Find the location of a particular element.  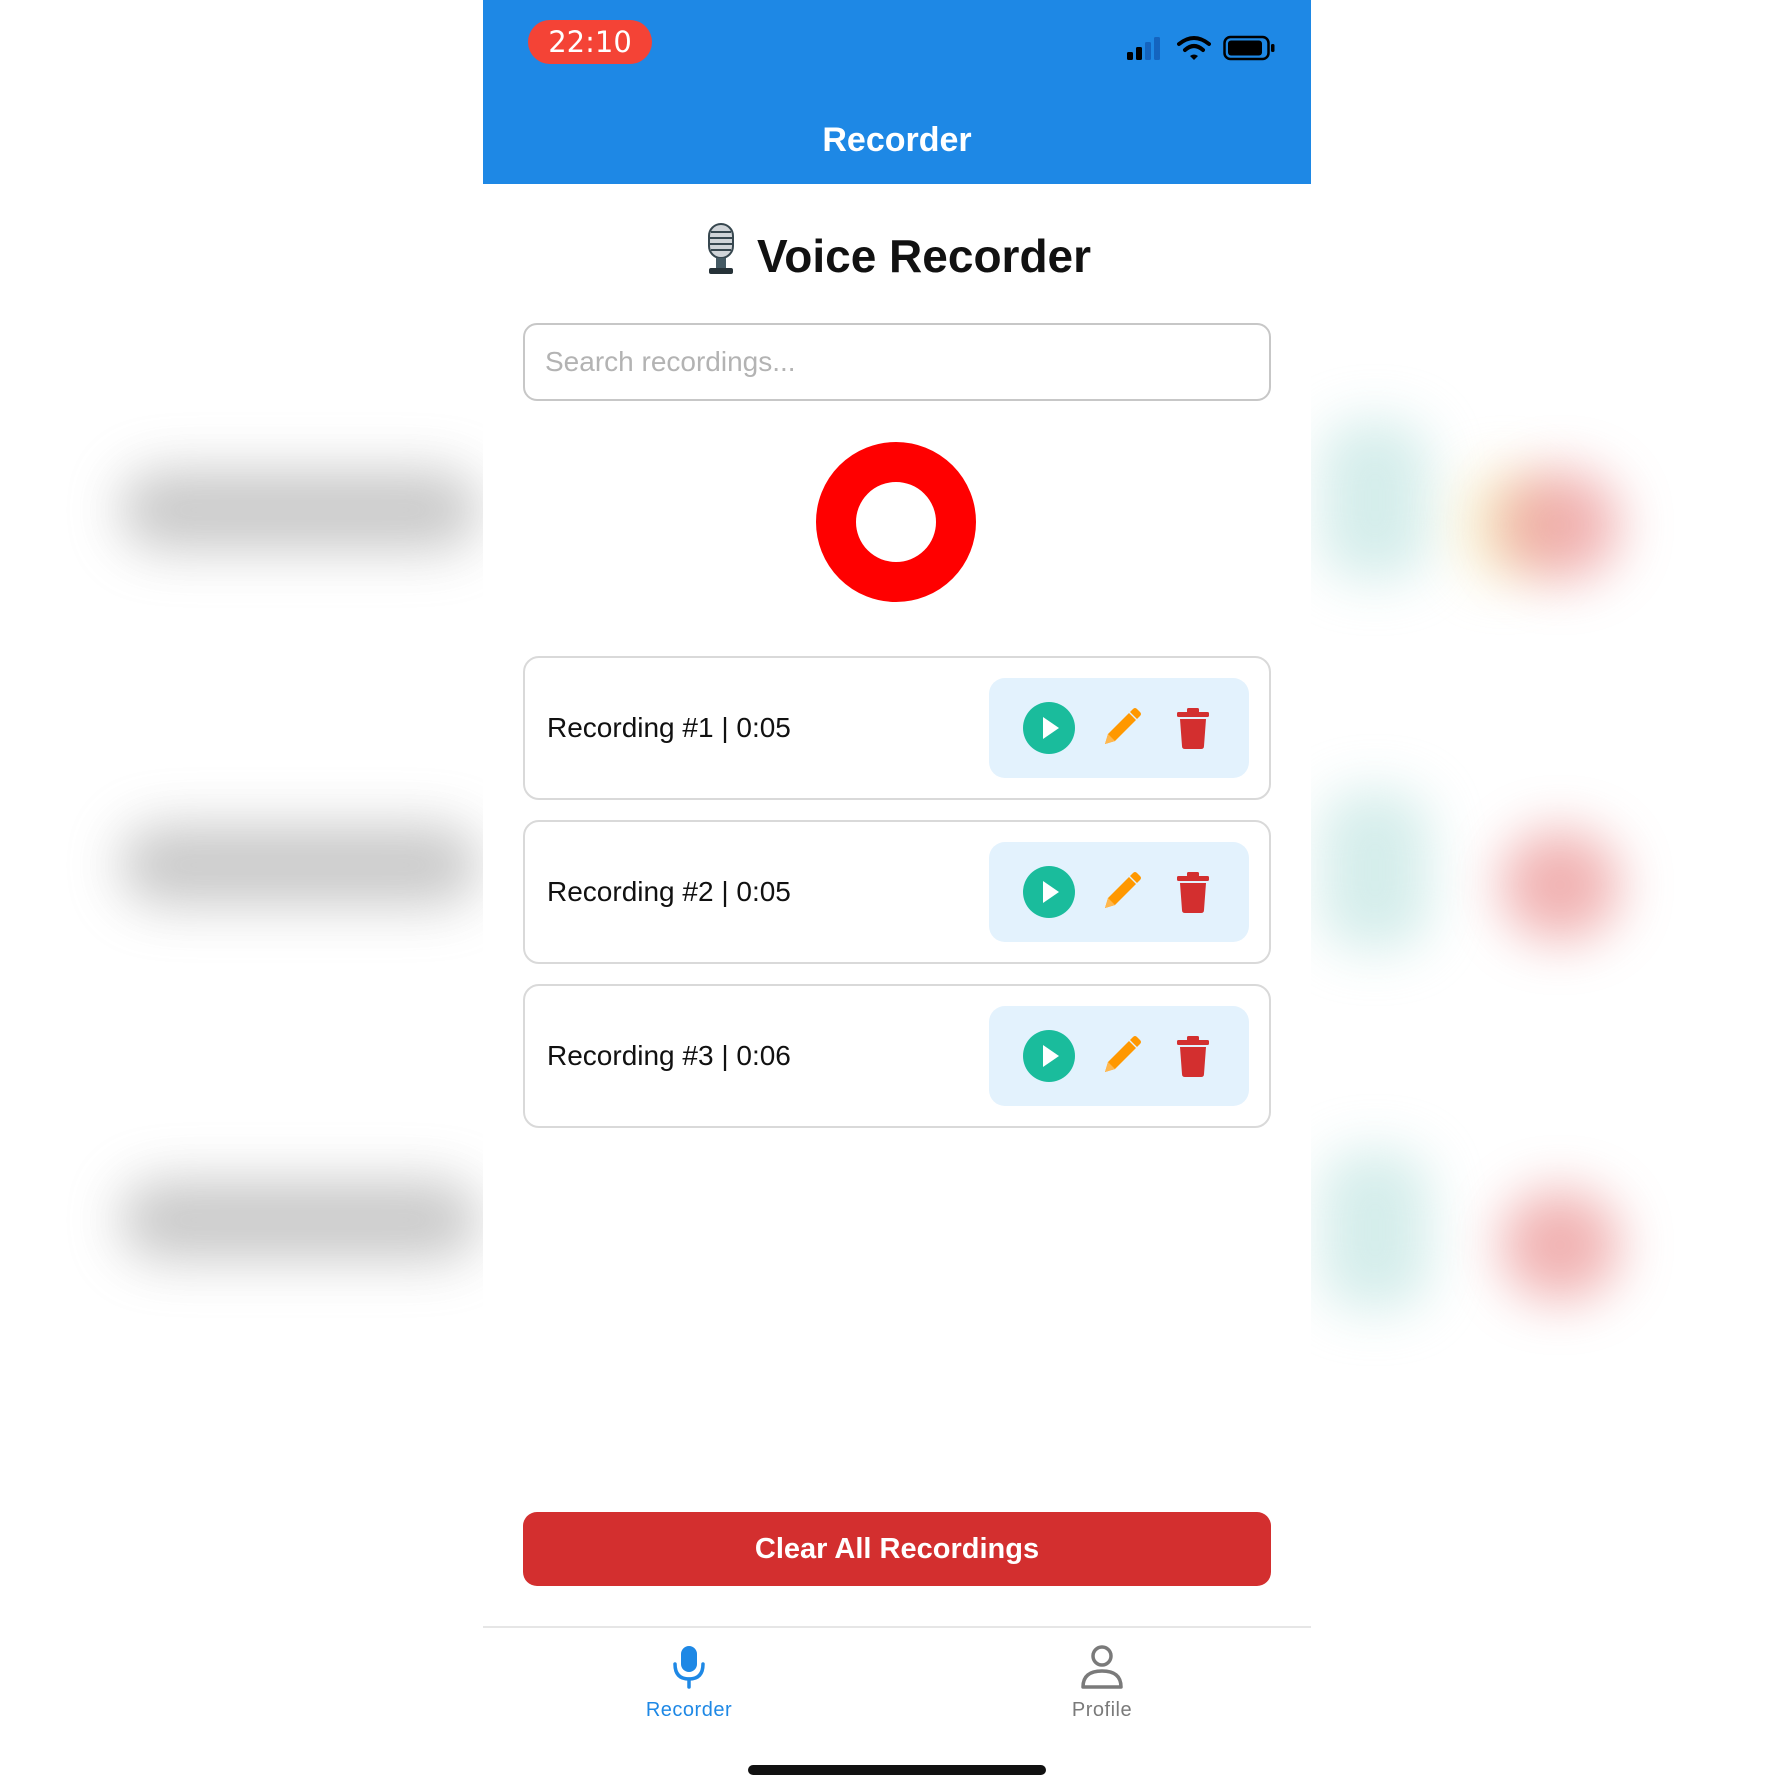

tab-profile: Profile is located at coordinates (1102, 1683).